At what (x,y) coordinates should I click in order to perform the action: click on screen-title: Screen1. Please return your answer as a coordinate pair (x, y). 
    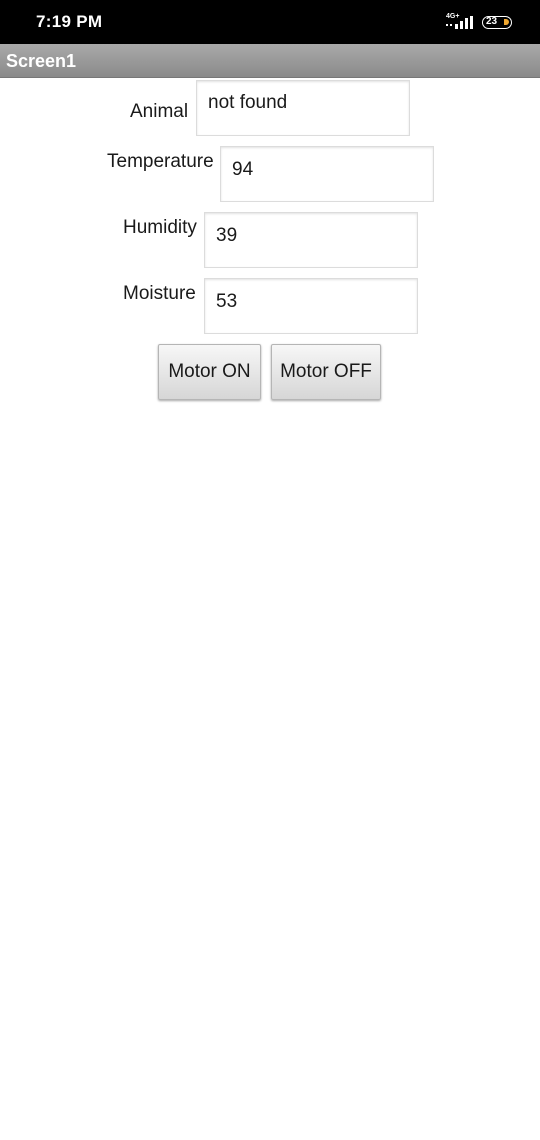
    Looking at the image, I should click on (41, 61).